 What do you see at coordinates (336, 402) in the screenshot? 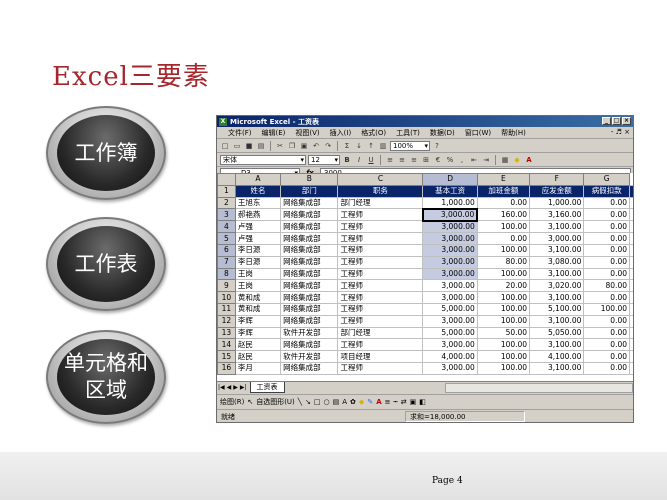
I see `textbox-icon: ▤` at bounding box center [336, 402].